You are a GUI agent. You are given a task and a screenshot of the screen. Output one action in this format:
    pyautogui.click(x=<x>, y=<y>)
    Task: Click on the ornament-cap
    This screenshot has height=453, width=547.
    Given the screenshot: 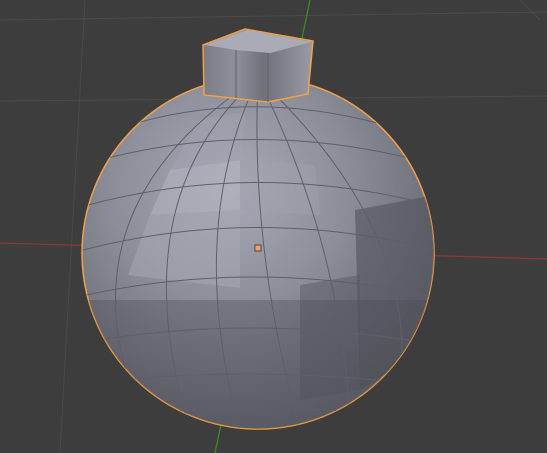 What is the action you would take?
    pyautogui.click(x=258, y=65)
    